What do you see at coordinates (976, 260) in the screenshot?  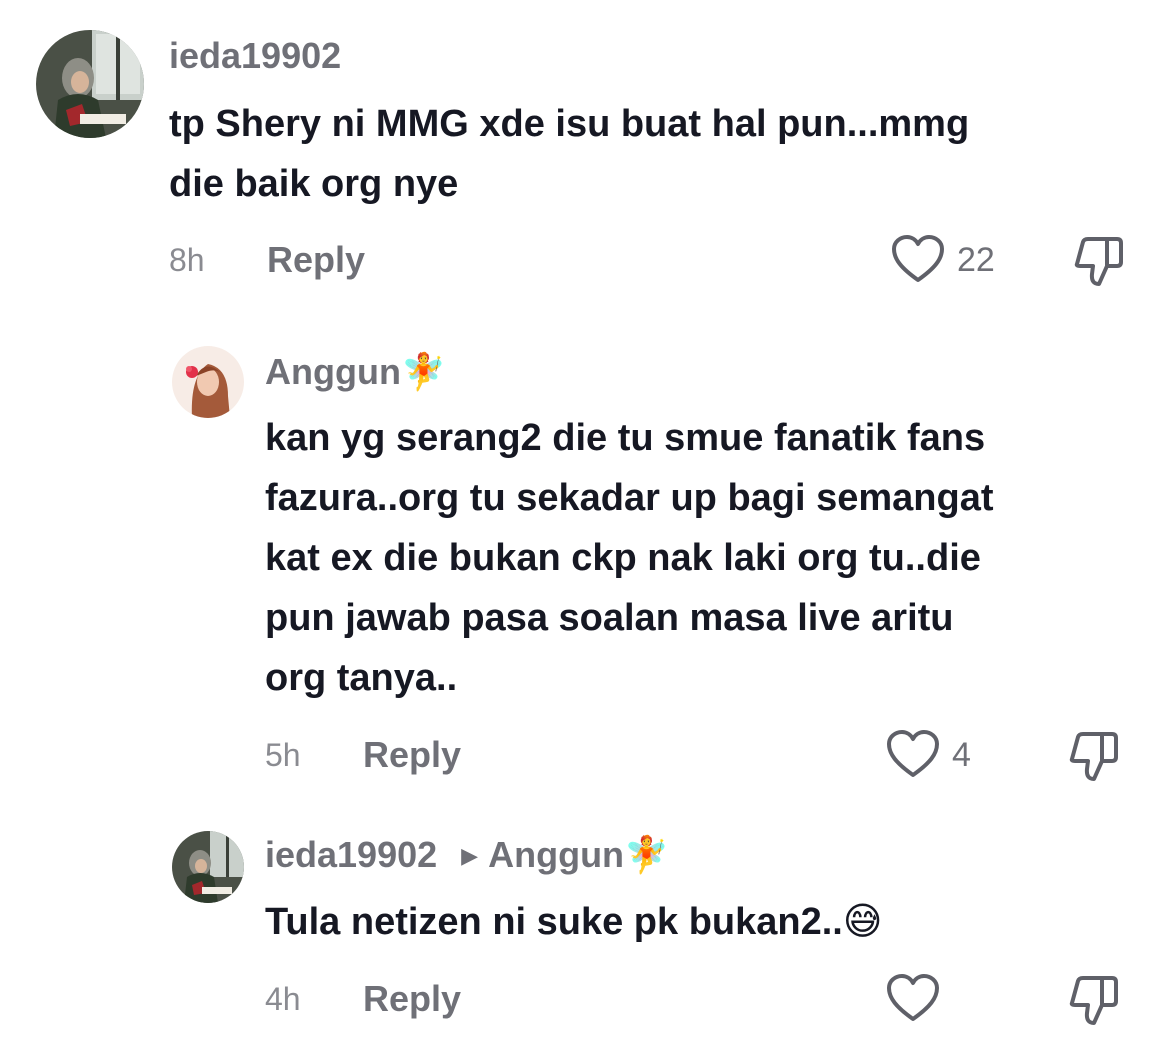 I see `like-count: 22` at bounding box center [976, 260].